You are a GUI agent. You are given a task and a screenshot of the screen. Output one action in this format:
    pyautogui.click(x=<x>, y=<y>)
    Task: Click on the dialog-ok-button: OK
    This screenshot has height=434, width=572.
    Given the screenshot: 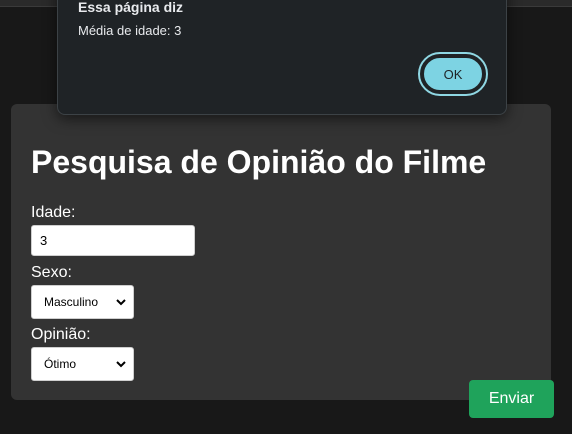 What is the action you would take?
    pyautogui.click(x=453, y=74)
    